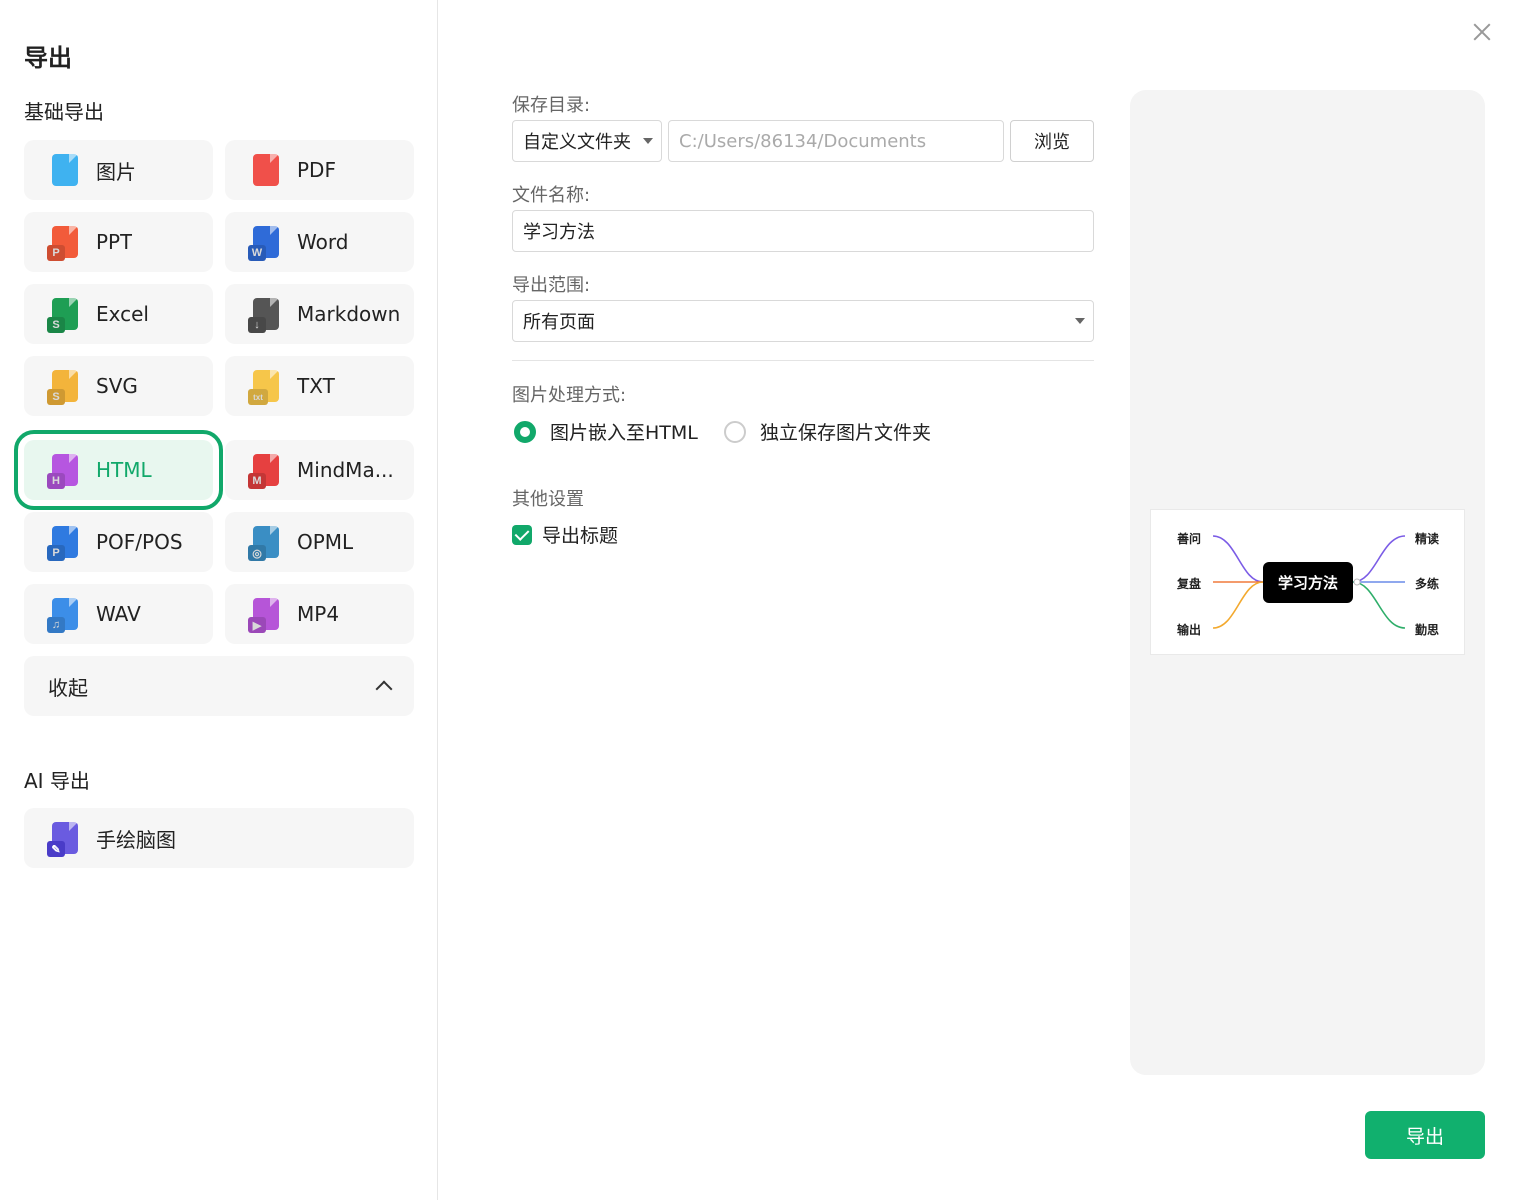 The image size is (1516, 1200). What do you see at coordinates (803, 360) in the screenshot?
I see `divider` at bounding box center [803, 360].